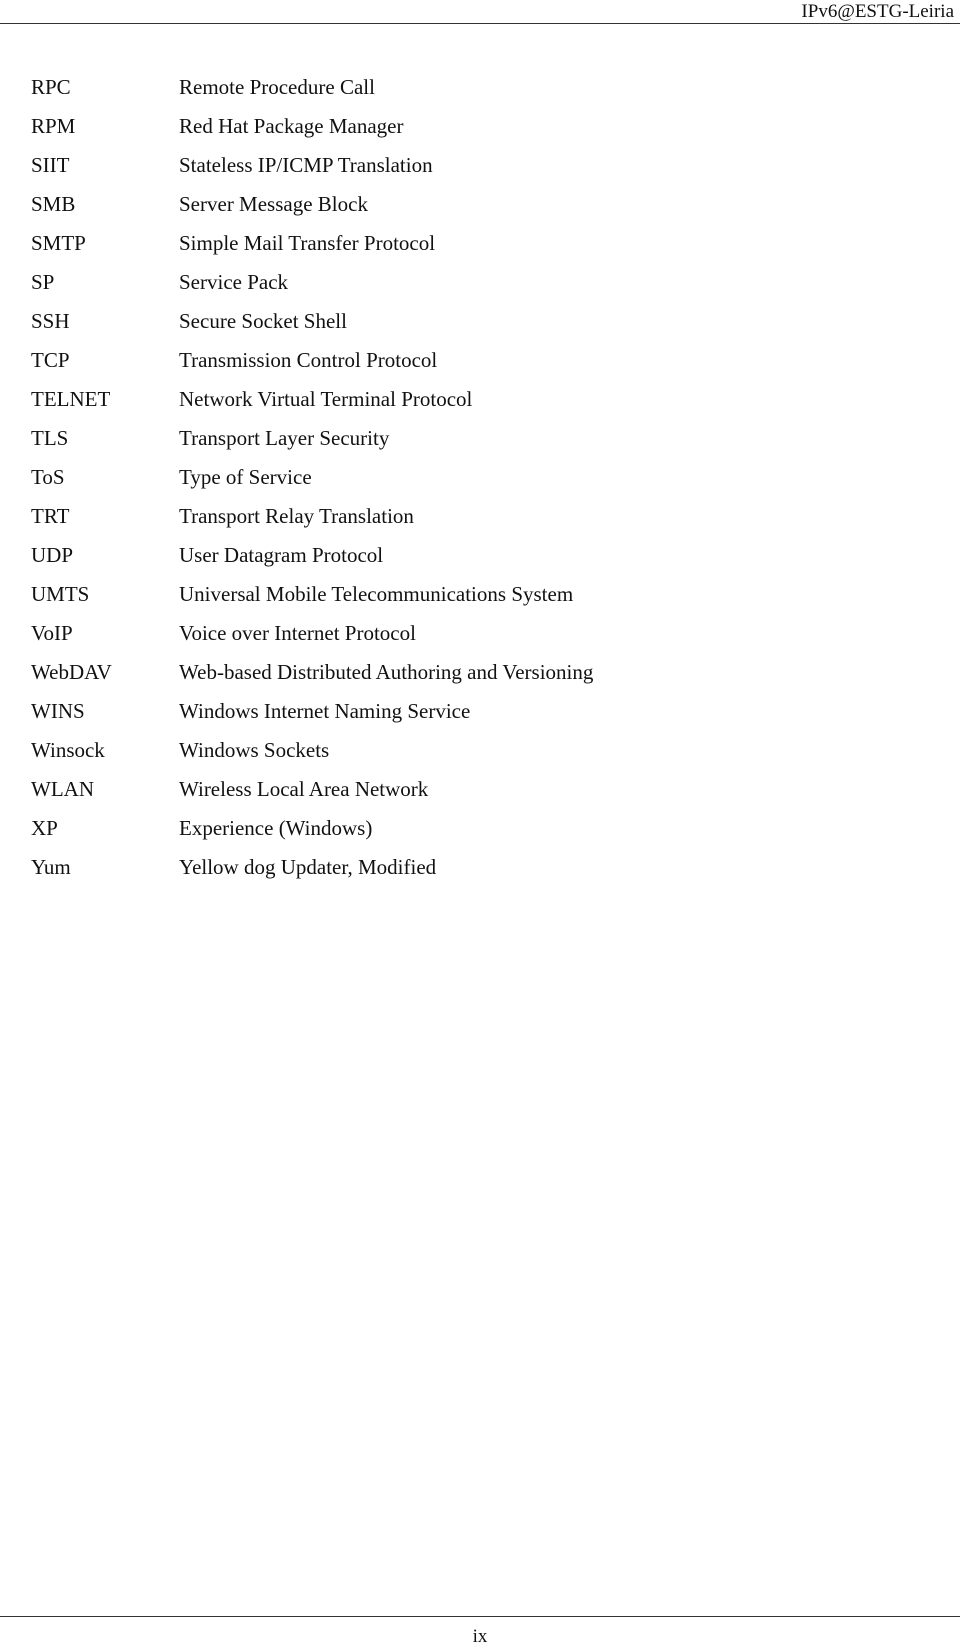 This screenshot has width=960, height=1648. Describe the element at coordinates (325, 711) in the screenshot. I see `definition: Windows Internet Naming Service` at that location.